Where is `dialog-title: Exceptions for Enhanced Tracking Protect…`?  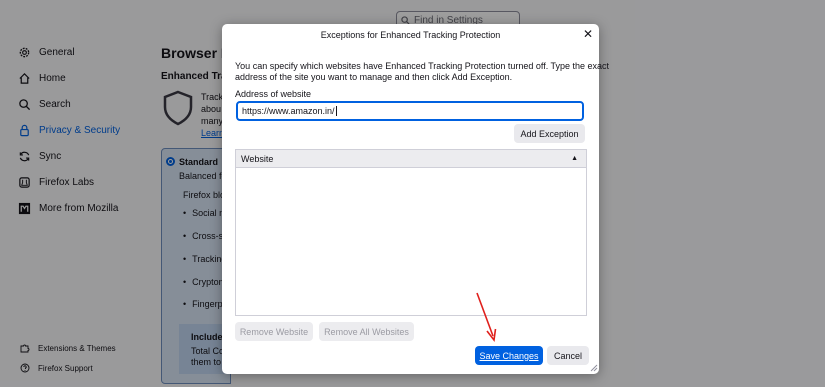 dialog-title: Exceptions for Enhanced Tracking Protect… is located at coordinates (410, 35).